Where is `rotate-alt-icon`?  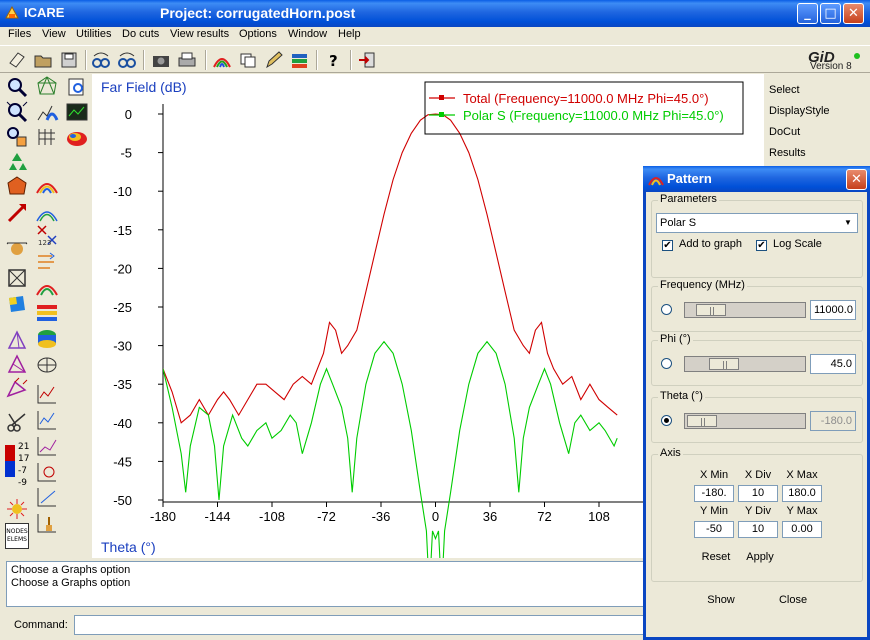
rotate-alt-icon is located at coordinates (127, 60).